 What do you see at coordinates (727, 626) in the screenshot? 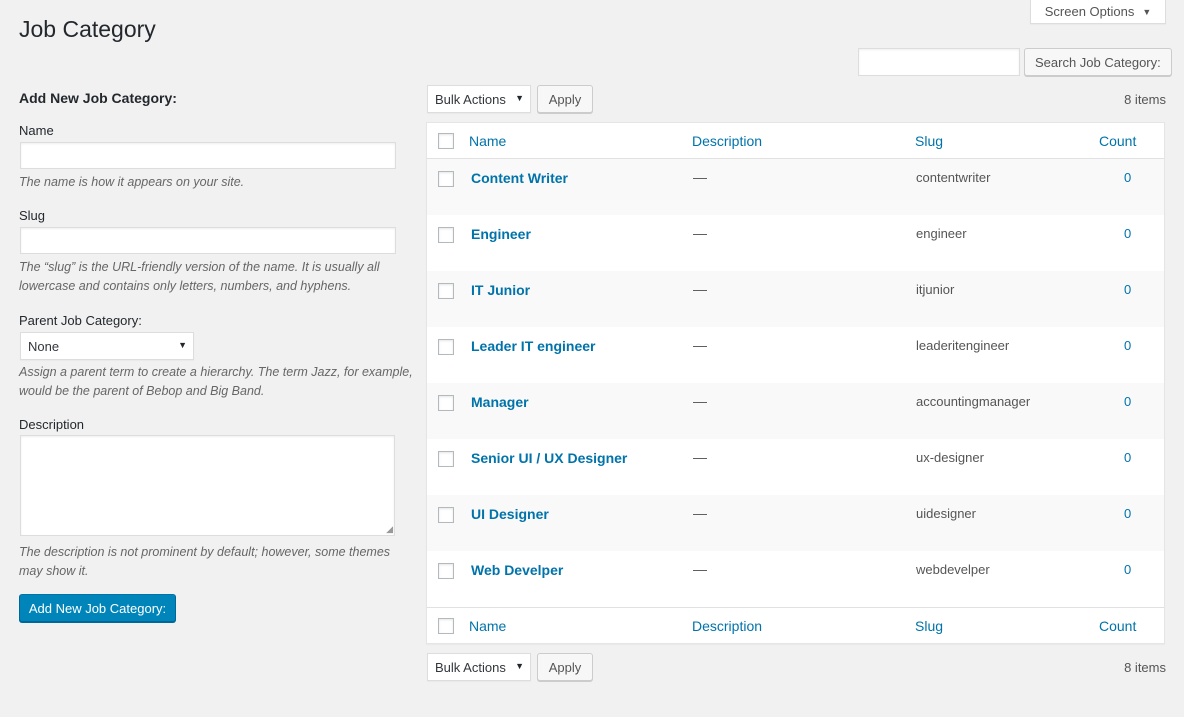
I see `column-description-footer: Description` at bounding box center [727, 626].